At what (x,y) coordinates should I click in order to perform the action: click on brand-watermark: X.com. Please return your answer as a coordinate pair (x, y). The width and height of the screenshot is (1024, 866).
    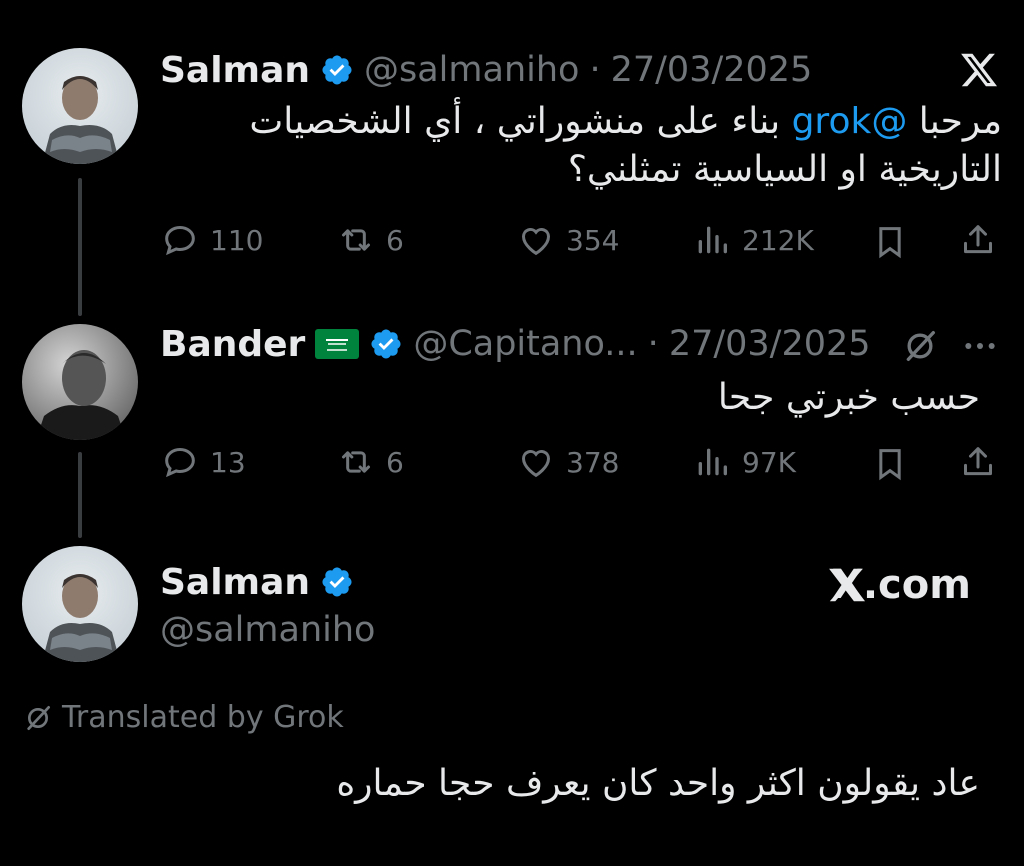
    Looking at the image, I should click on (898, 585).